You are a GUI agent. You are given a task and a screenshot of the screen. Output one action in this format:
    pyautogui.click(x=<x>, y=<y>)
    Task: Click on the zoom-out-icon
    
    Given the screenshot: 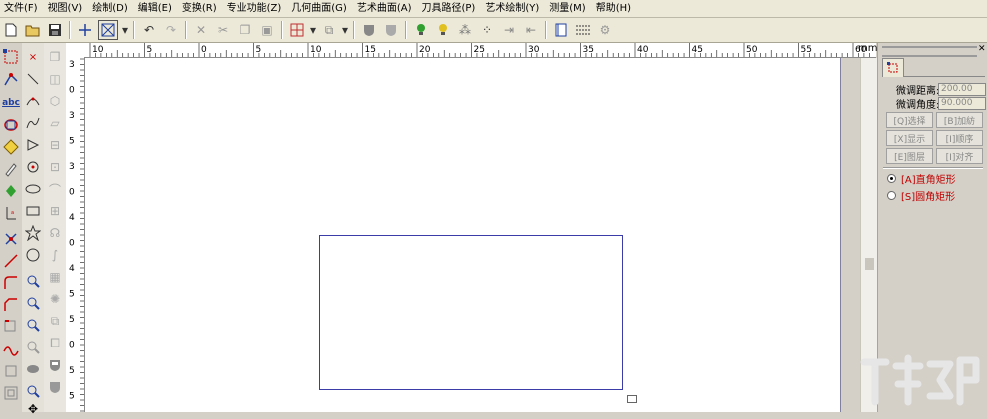 What is the action you would take?
    pyautogui.click(x=33, y=325)
    